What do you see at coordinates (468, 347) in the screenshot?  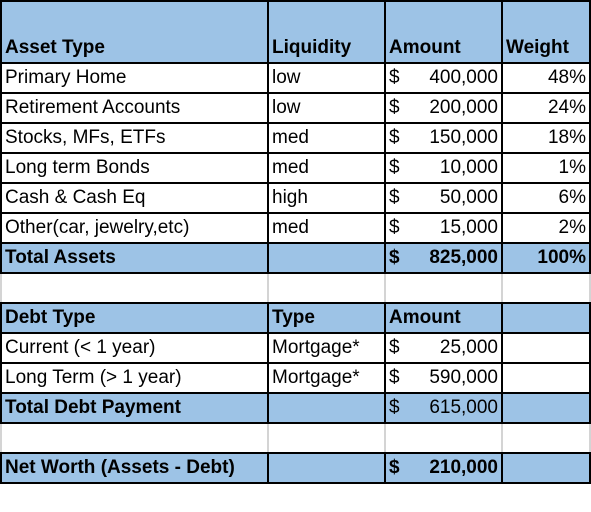 I see `amount-value: 25,000` at bounding box center [468, 347].